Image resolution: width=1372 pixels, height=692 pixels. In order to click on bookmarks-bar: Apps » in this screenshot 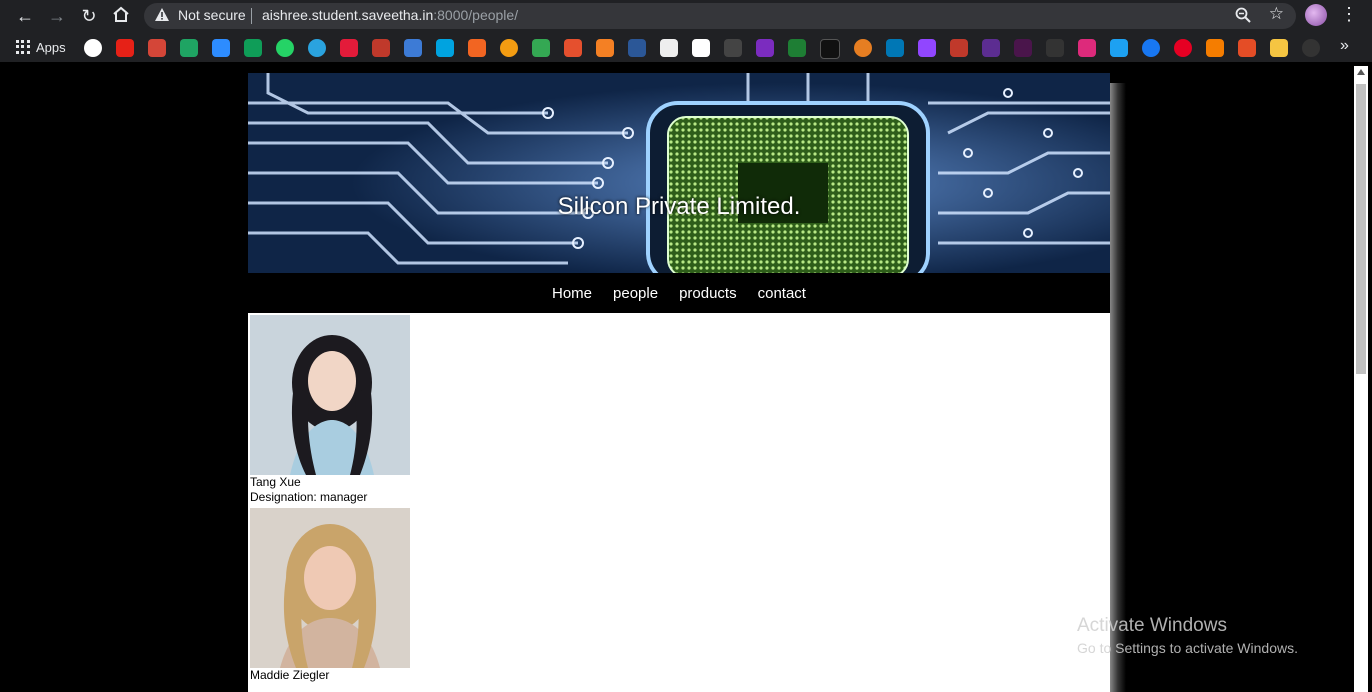, I will do `click(686, 47)`.